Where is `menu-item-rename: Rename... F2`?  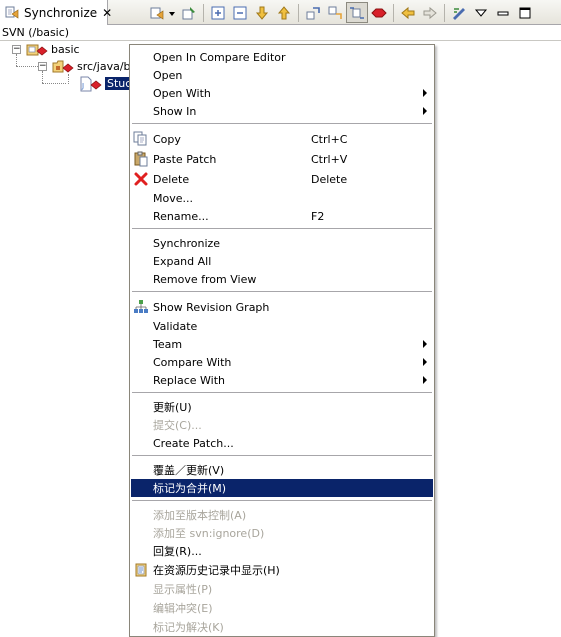 menu-item-rename: Rename... F2 is located at coordinates (282, 216).